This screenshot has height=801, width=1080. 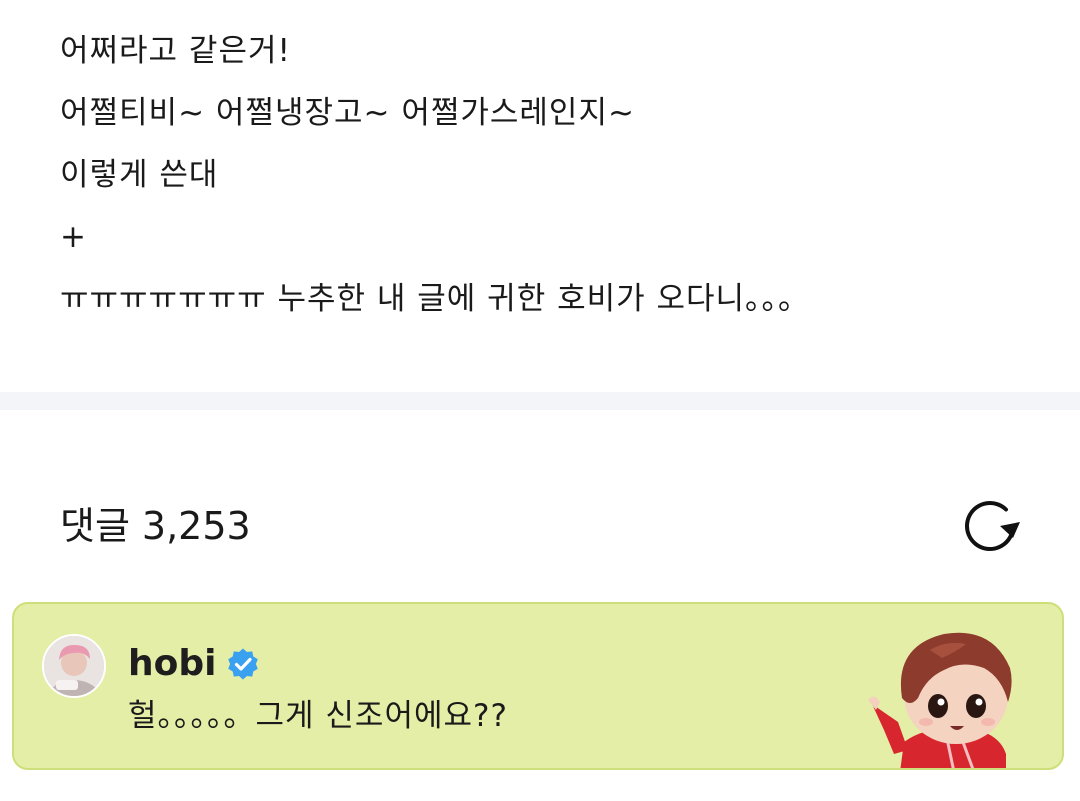 I want to click on post-line-4: +, so click(x=73, y=237).